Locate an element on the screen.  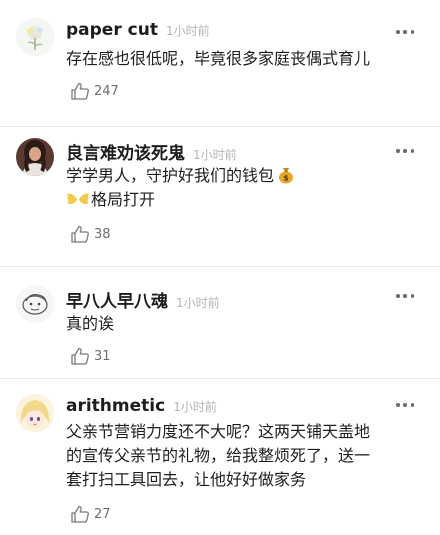
like-button: 38 is located at coordinates (90, 234).